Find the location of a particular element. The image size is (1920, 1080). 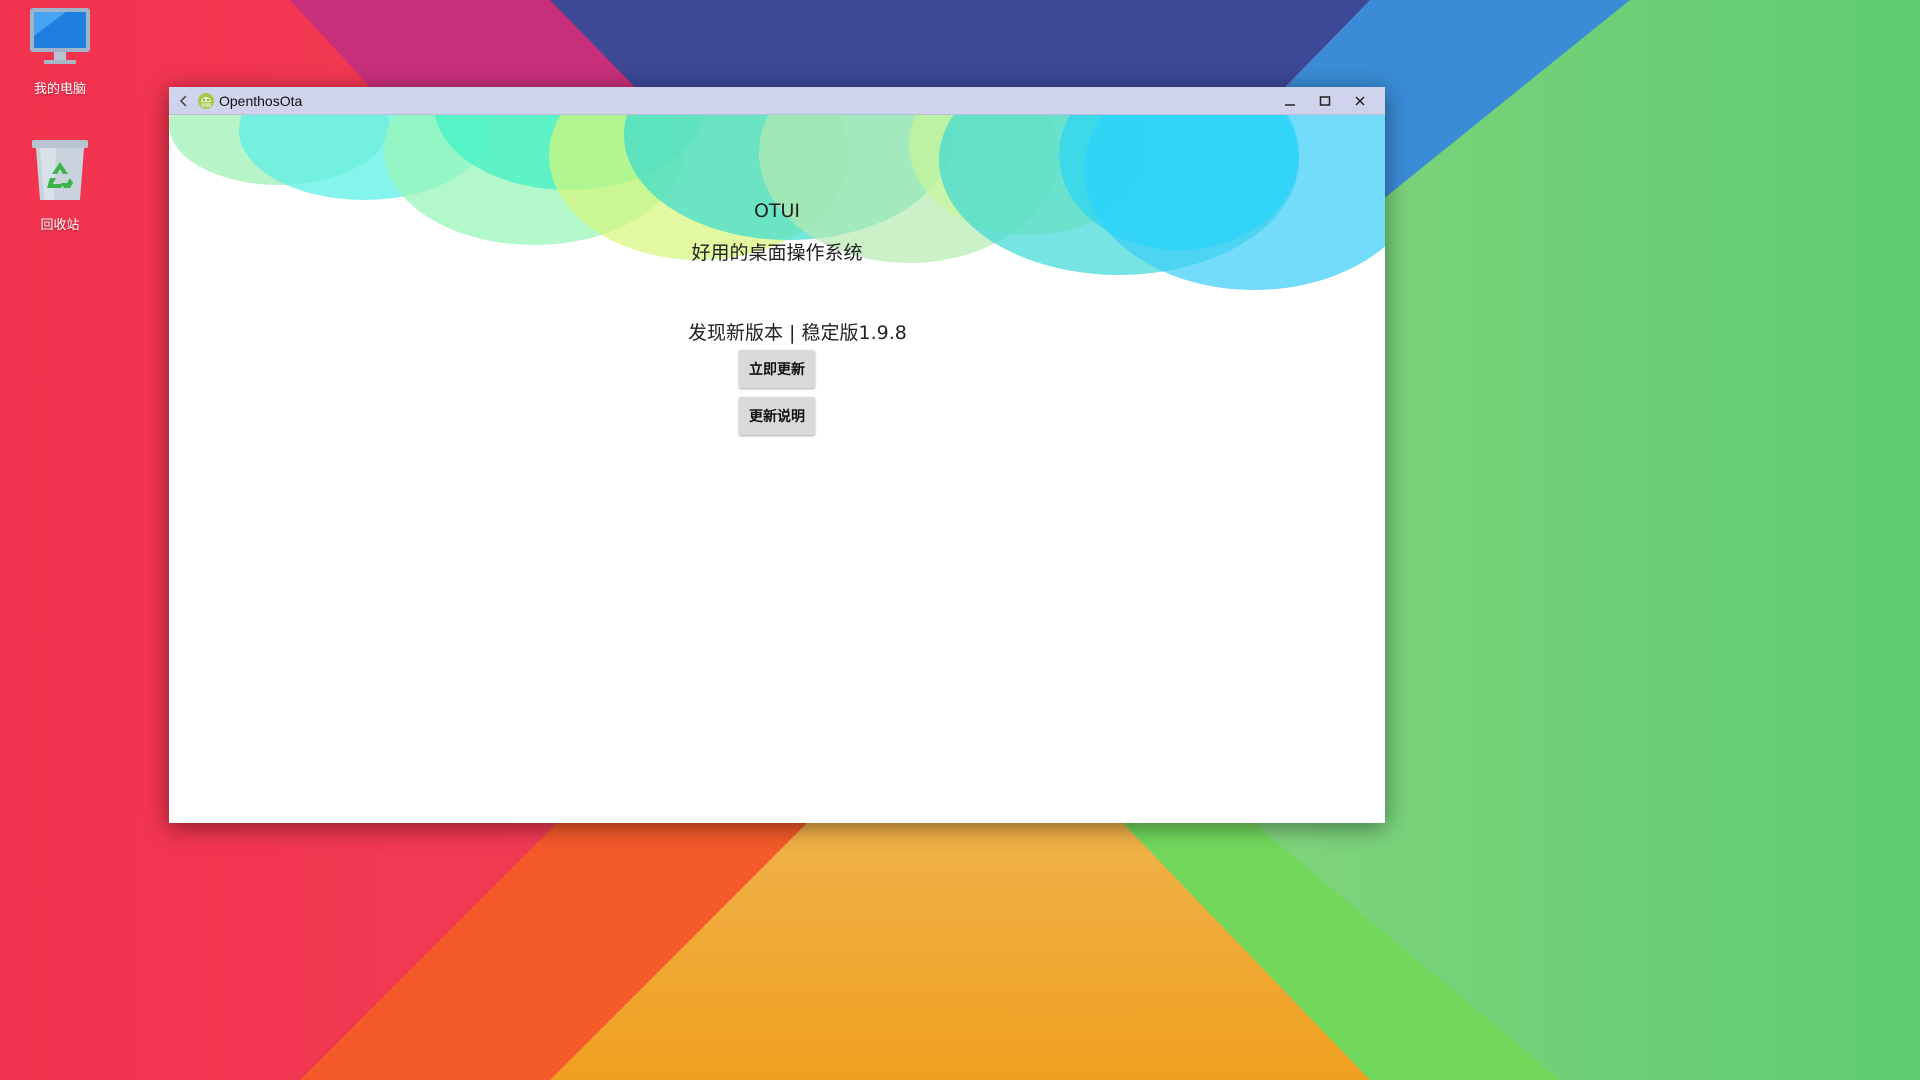

desktop-icon-recycle-bin: 回收站 is located at coordinates (60, 184).